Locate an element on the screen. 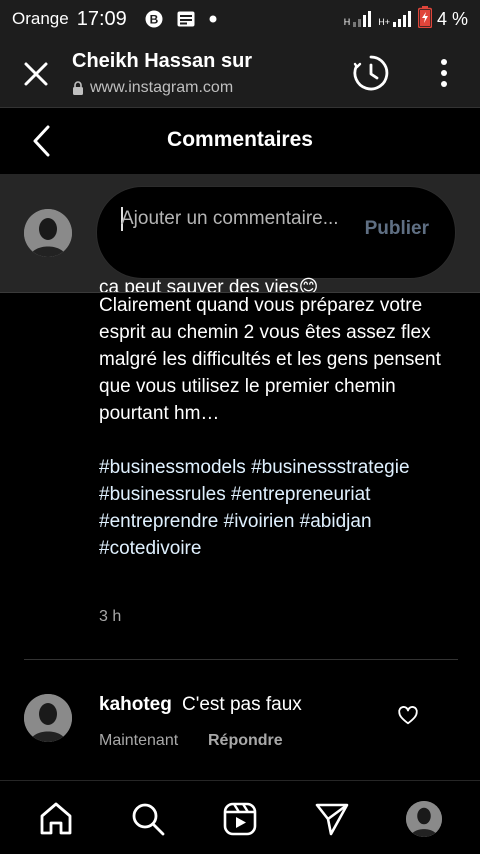  more-menu-button is located at coordinates (444, 73).